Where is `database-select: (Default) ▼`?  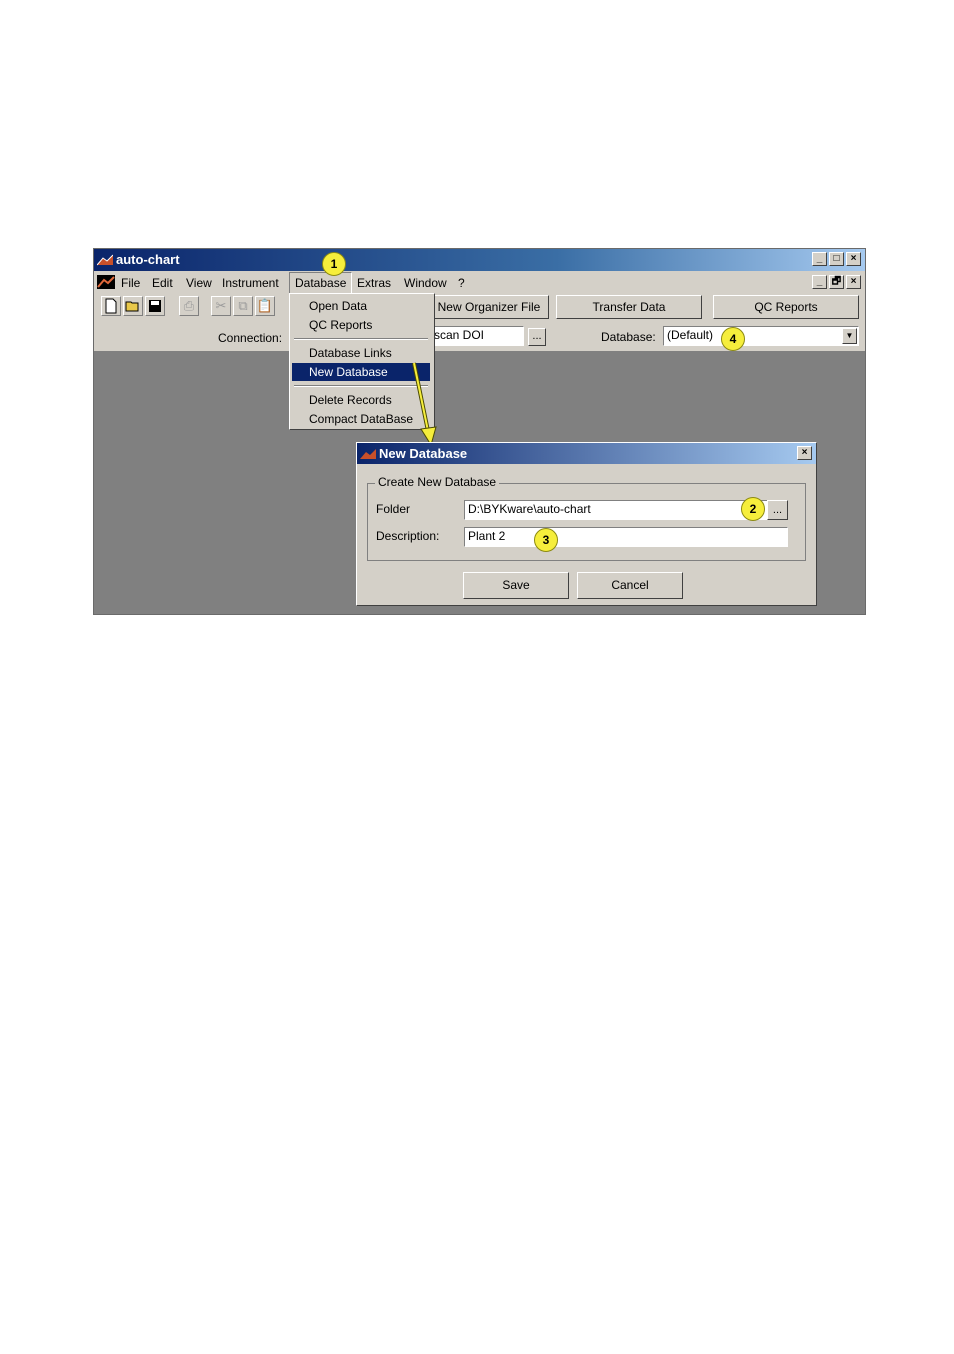
database-select: (Default) ▼ is located at coordinates (761, 336).